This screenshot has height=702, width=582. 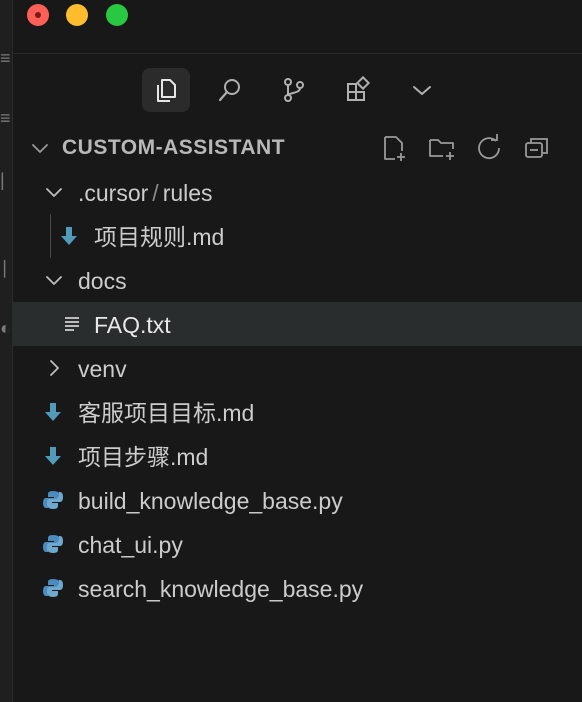 I want to click on minimize-window-button, so click(x=77, y=15).